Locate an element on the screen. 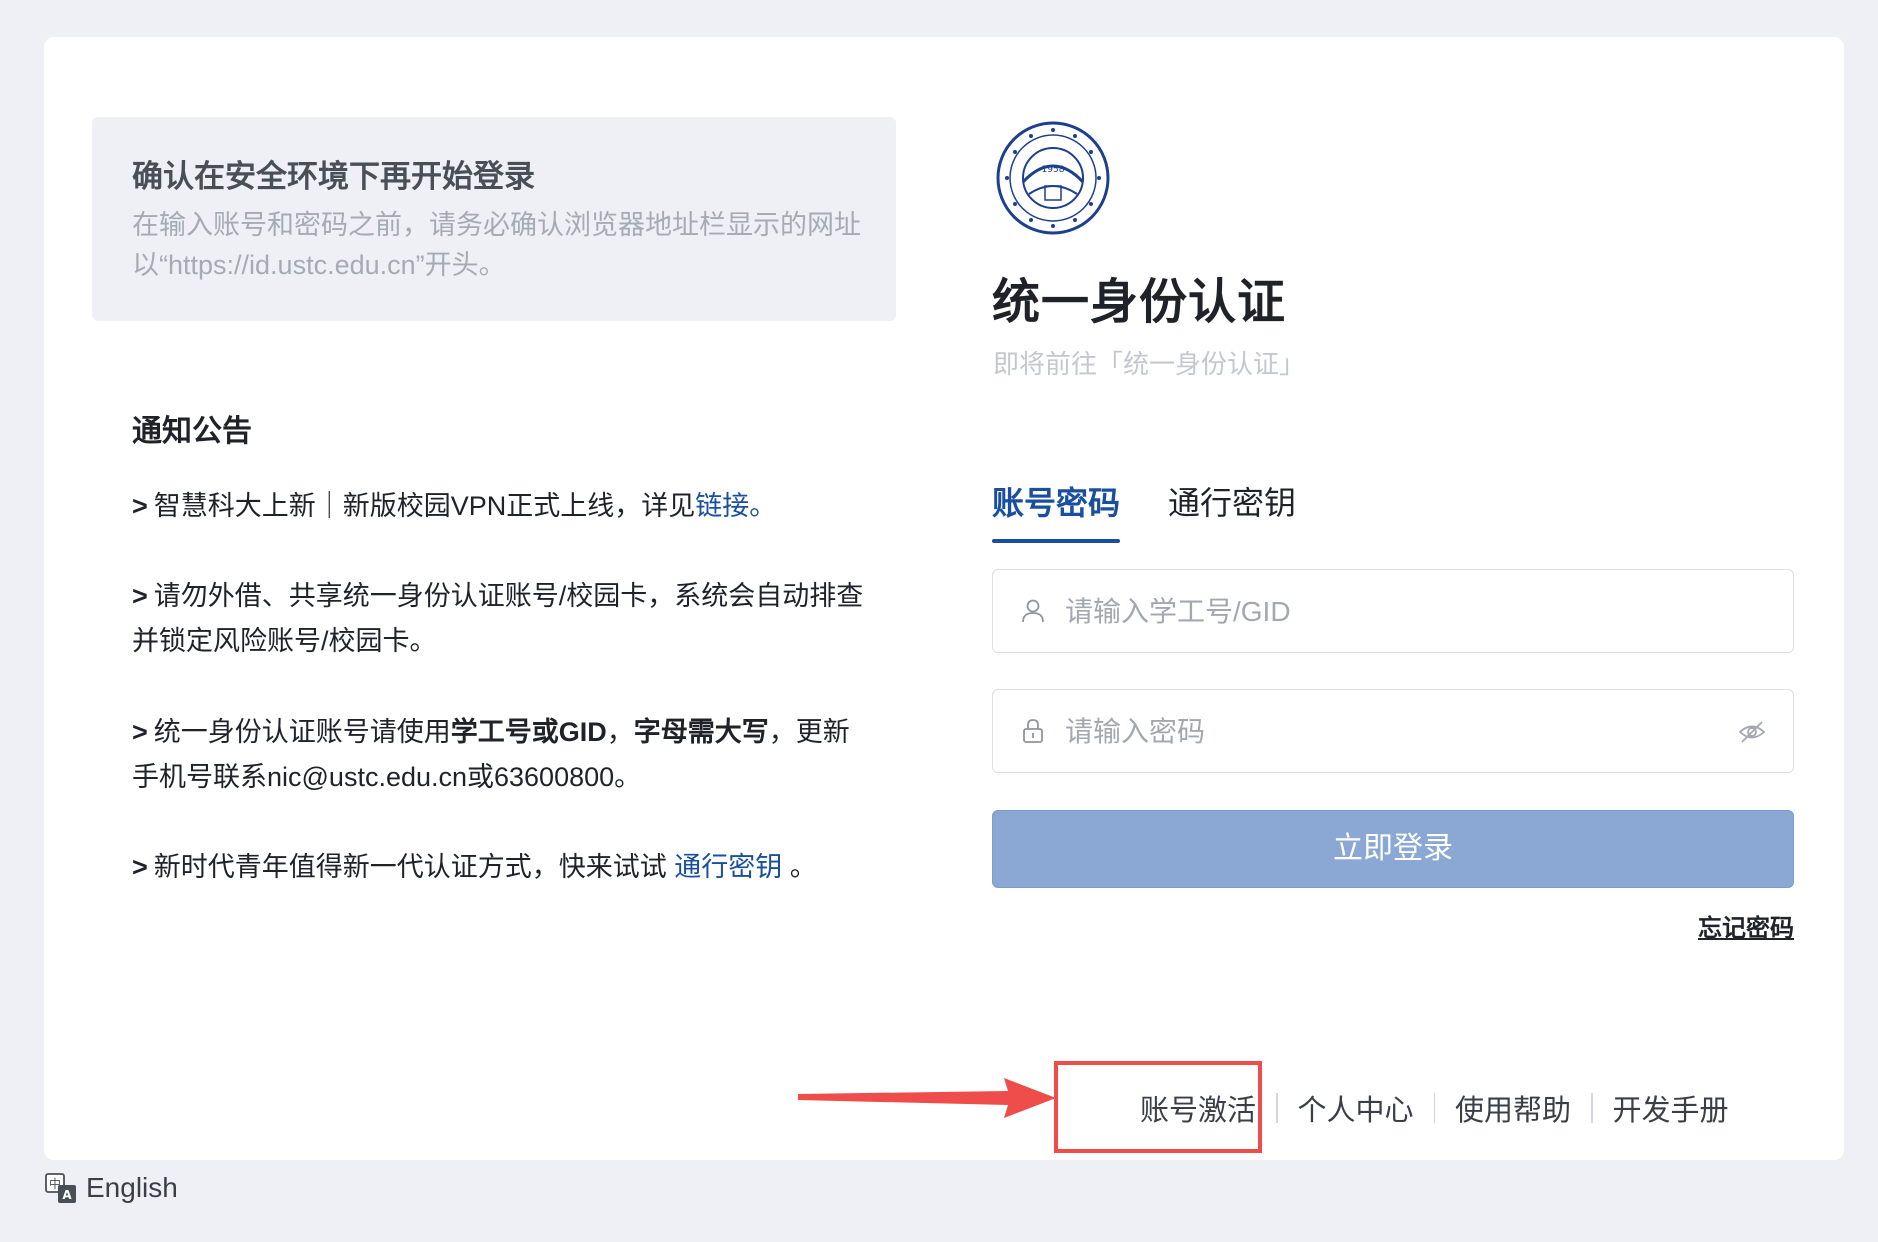 This screenshot has width=1878, height=1242. notice-title: 通知公告 is located at coordinates (192, 431).